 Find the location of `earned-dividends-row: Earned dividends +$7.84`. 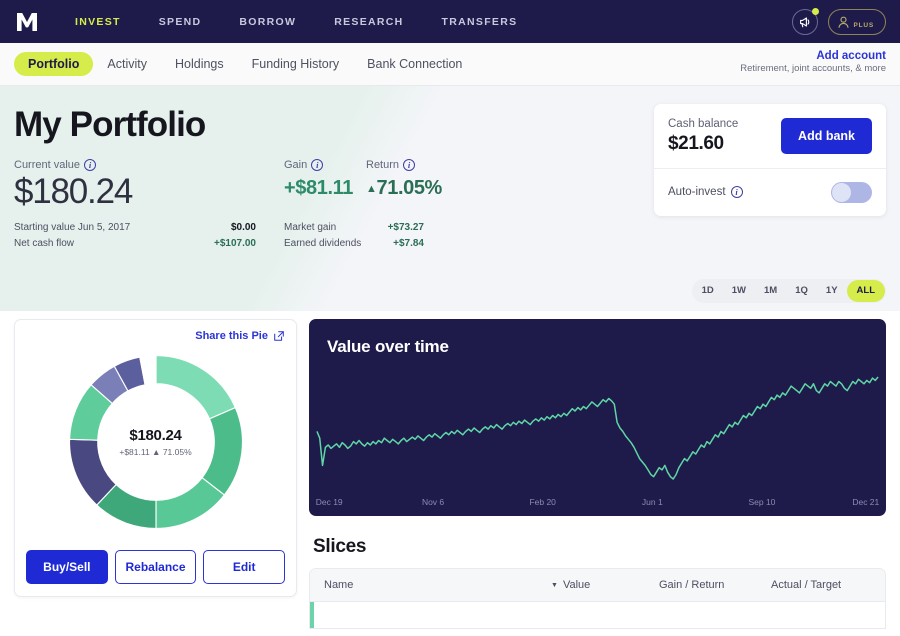

earned-dividends-row: Earned dividends +$7.84 is located at coordinates (384, 244).